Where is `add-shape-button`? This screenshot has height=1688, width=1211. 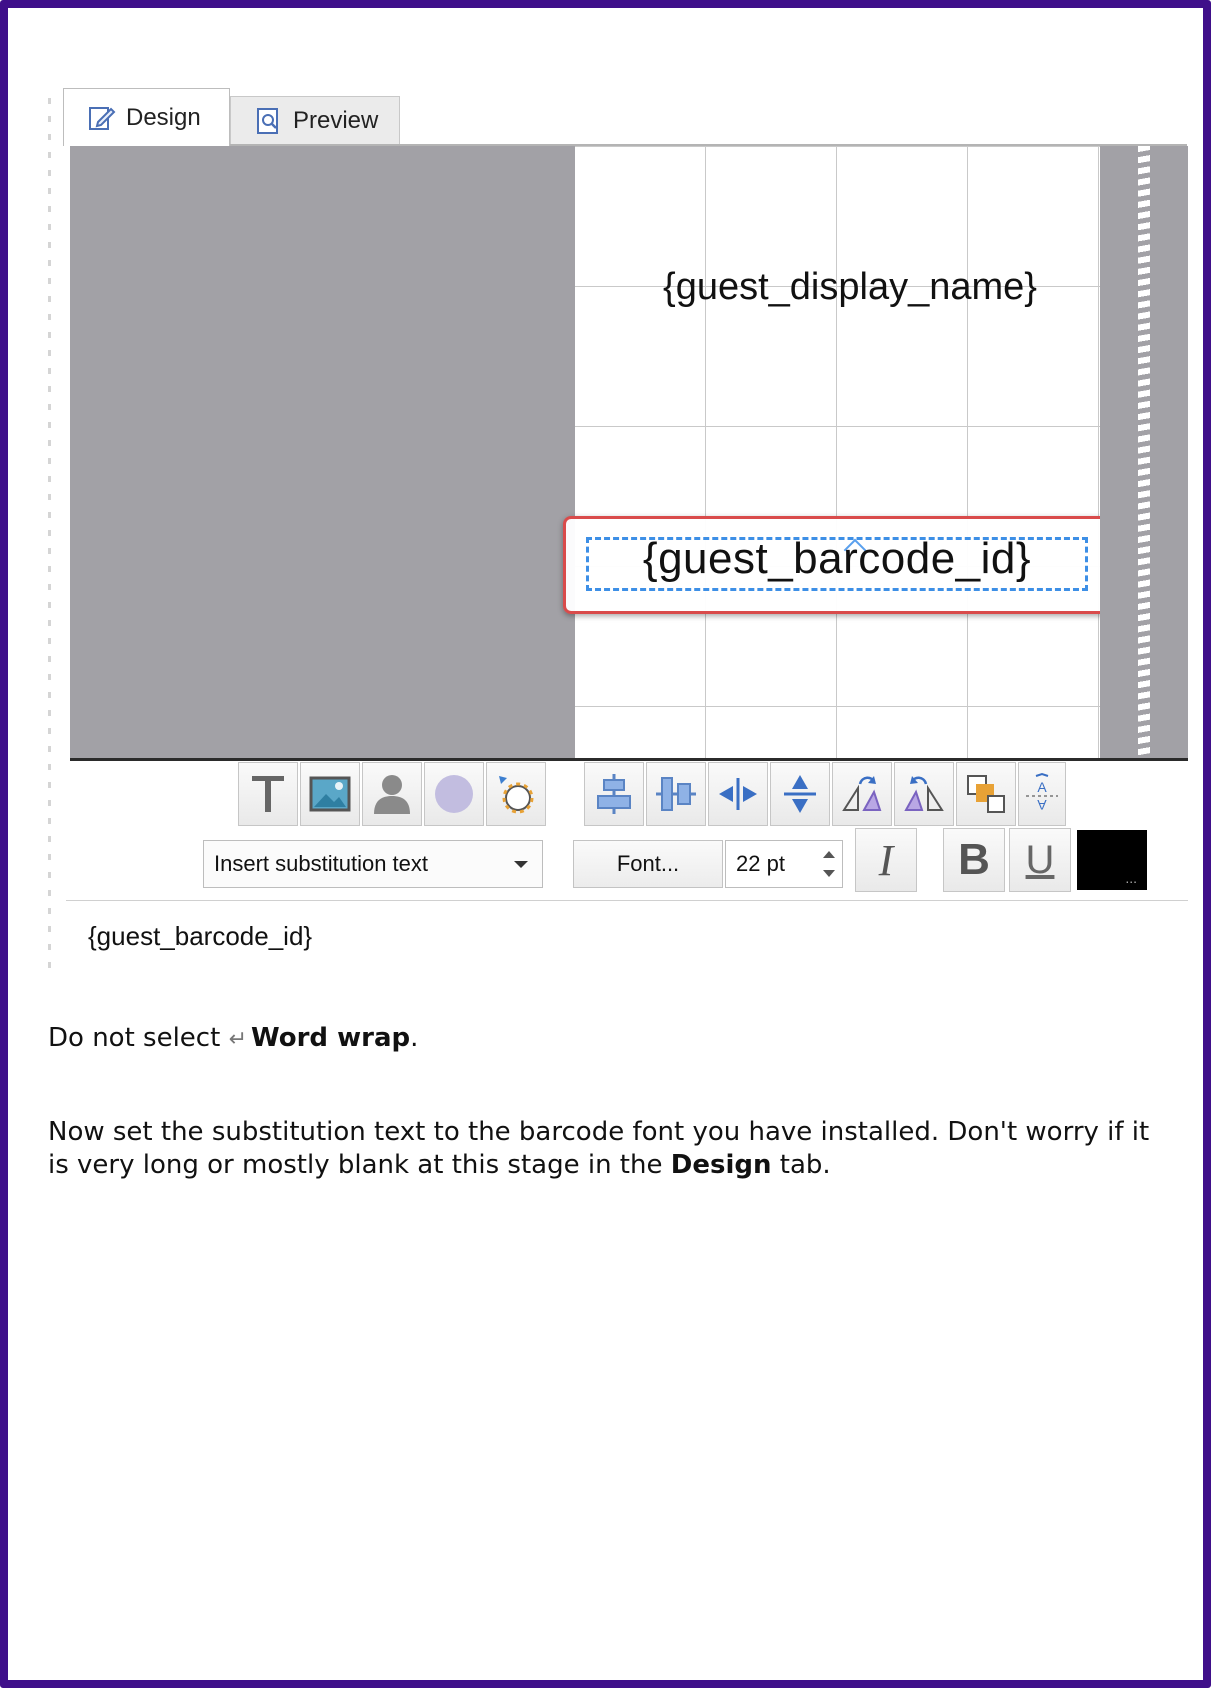
add-shape-button is located at coordinates (454, 794).